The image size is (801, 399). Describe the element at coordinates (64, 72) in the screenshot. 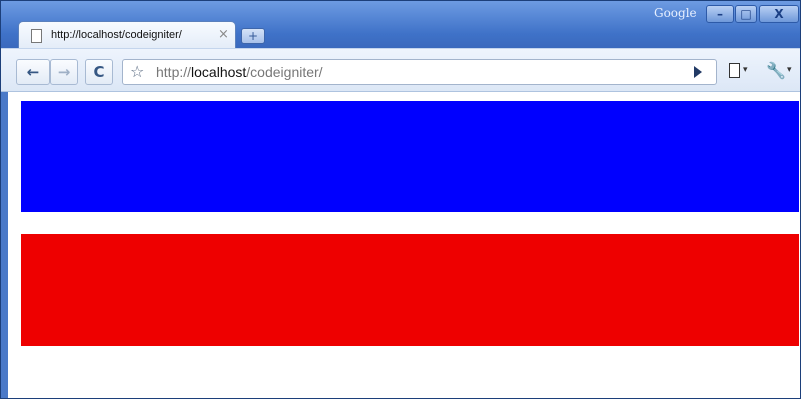

I see `forward-button: →` at that location.